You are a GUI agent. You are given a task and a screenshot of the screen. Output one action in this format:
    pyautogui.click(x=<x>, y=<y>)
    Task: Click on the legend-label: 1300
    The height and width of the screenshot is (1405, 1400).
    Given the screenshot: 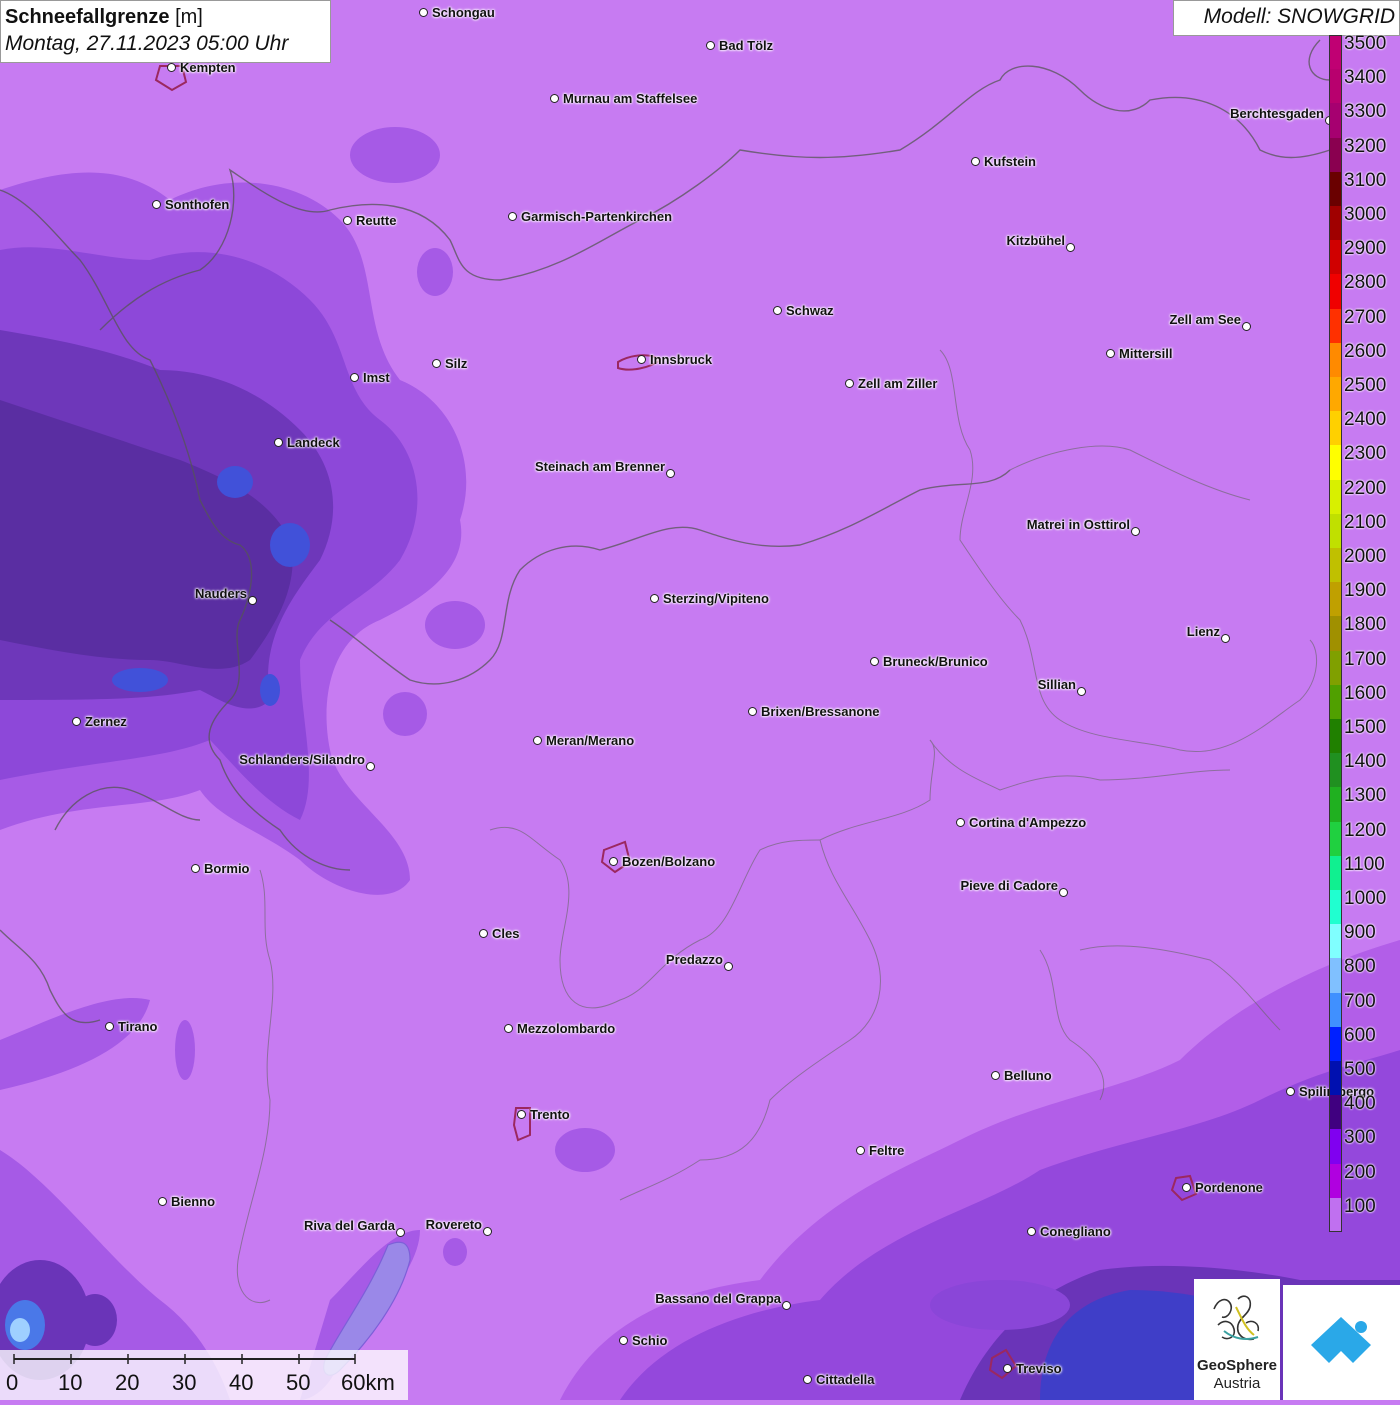 What is the action you would take?
    pyautogui.click(x=1365, y=796)
    